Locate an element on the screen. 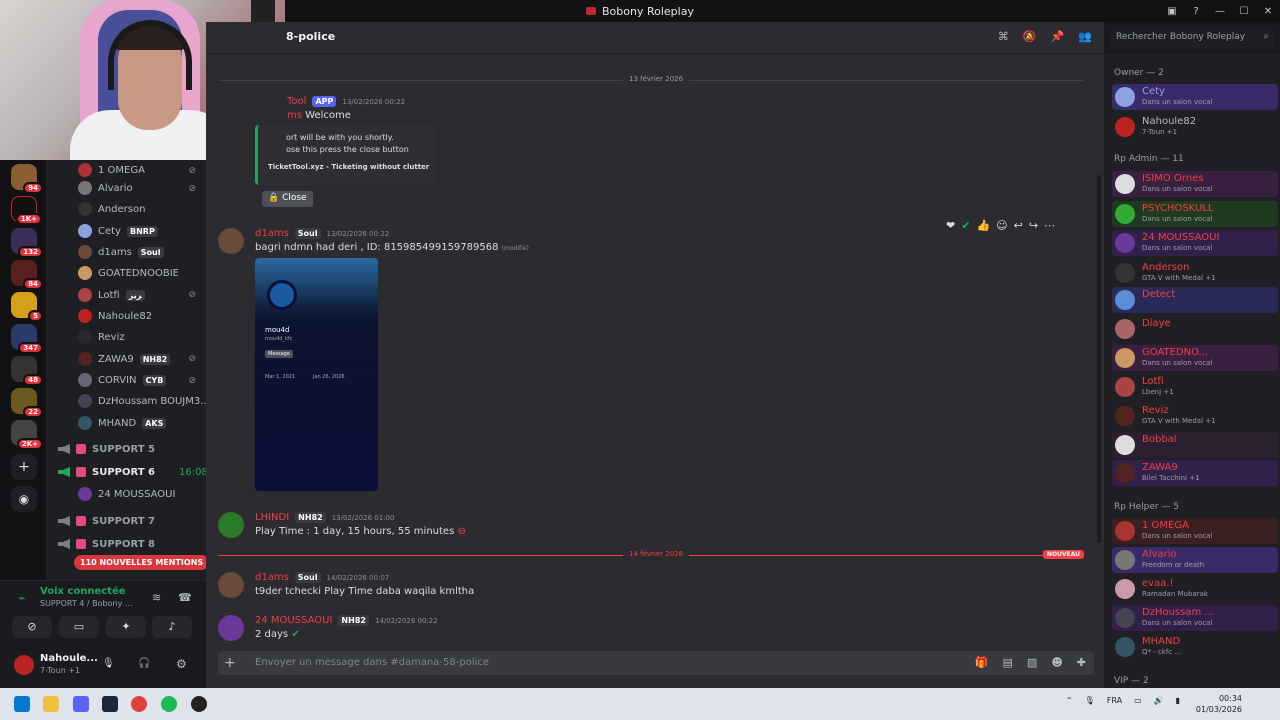 The image size is (1280, 720). member-item: ZAWA9 Bilel Tacchini +1 is located at coordinates (1195, 473).